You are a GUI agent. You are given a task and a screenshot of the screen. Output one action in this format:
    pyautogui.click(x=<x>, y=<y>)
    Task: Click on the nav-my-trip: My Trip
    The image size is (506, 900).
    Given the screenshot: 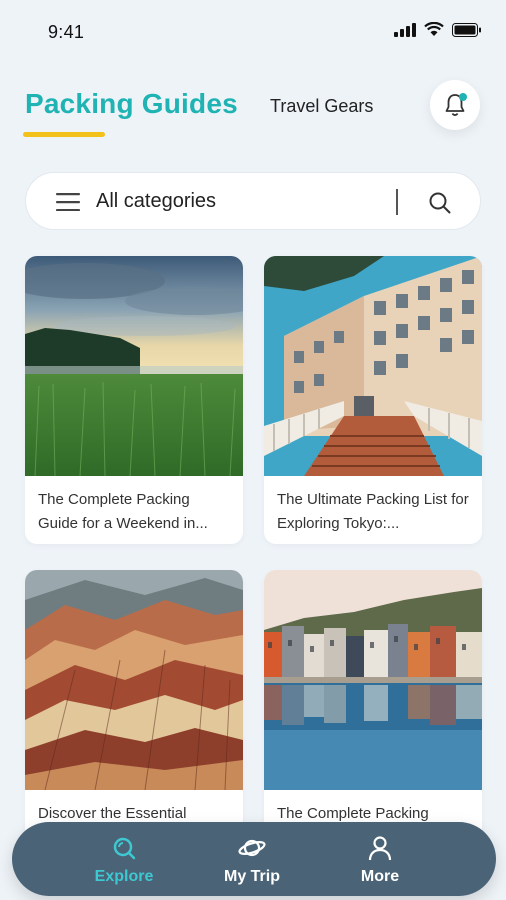 What is the action you would take?
    pyautogui.click(x=252, y=860)
    